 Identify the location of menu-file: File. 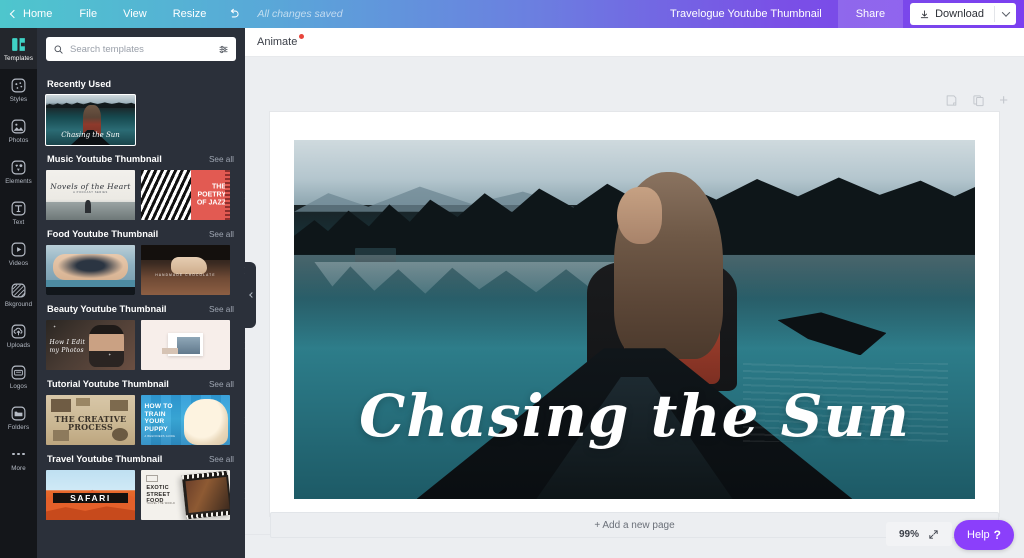
(88, 14).